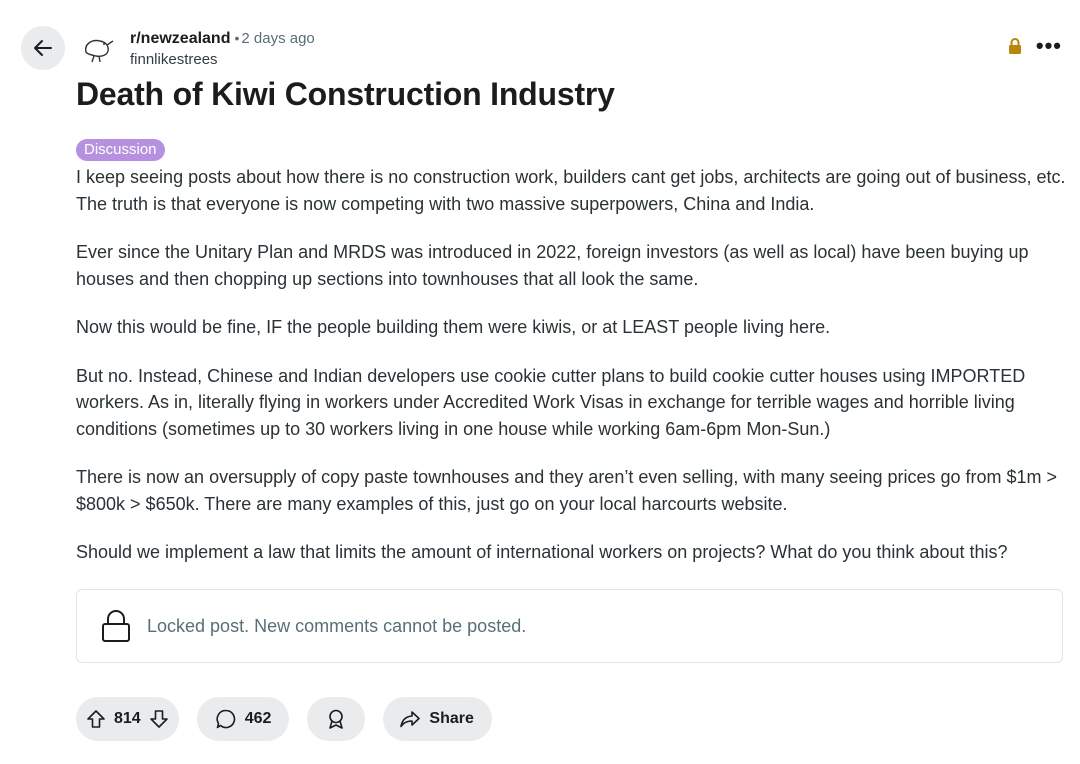  I want to click on award-button, so click(336, 719).